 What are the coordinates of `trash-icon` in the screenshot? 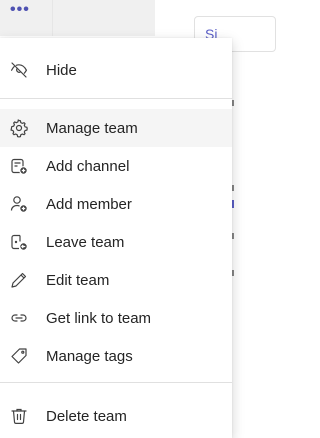 It's located at (19, 416).